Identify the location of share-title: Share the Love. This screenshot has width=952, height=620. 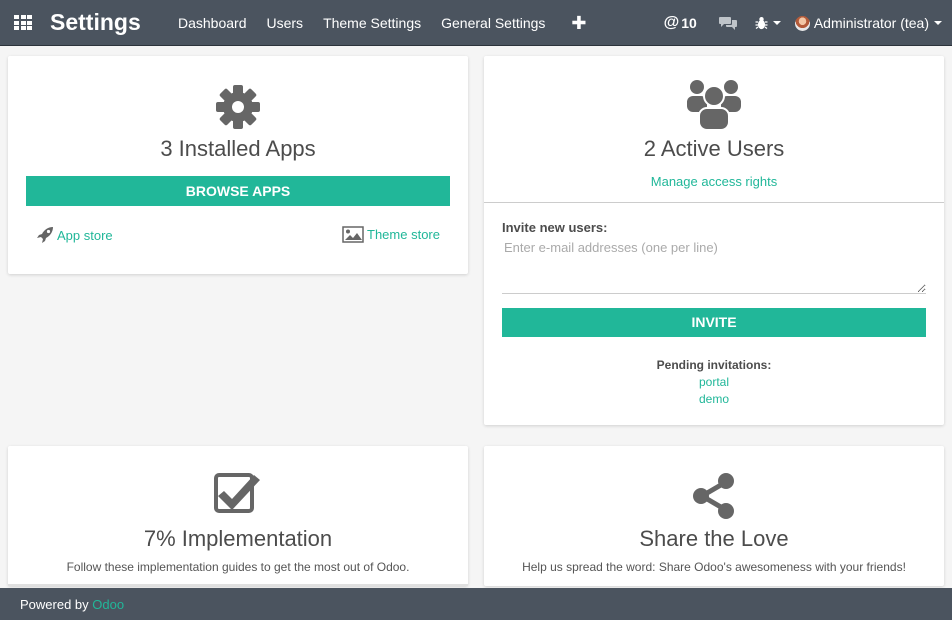
(714, 538).